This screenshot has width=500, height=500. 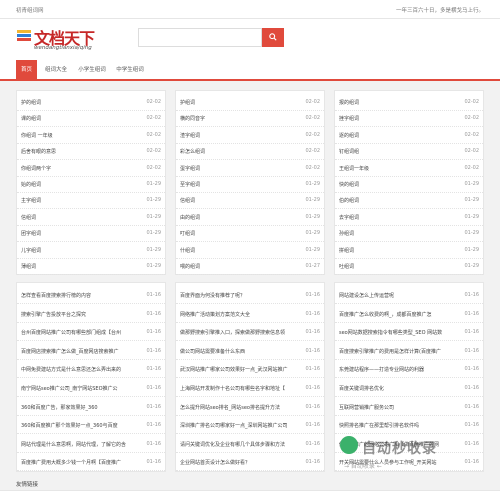 I want to click on list-item: 至字组词 01-29, so click(x=250, y=184).